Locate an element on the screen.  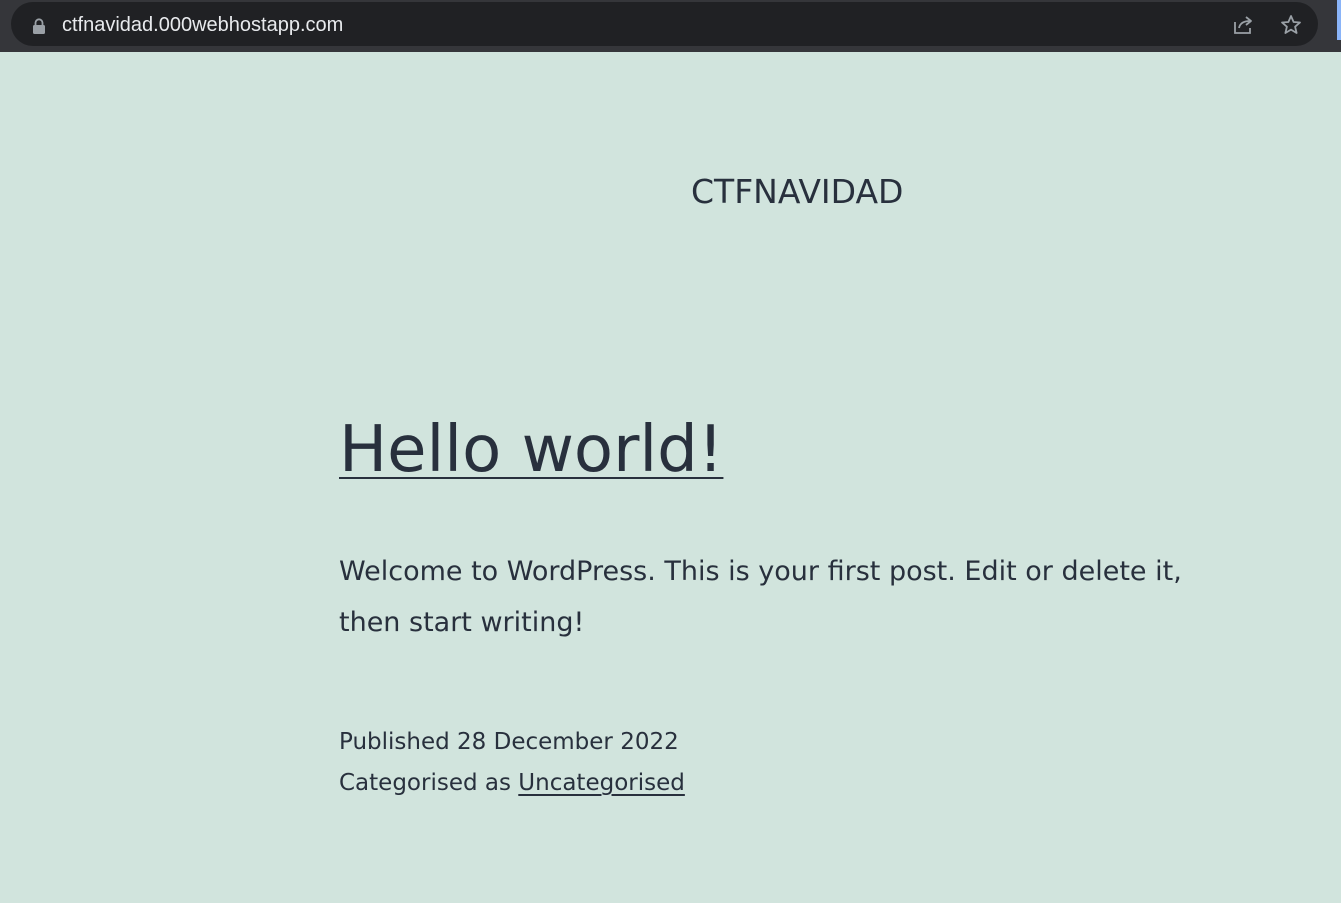
share-icon is located at coordinates (1243, 25).